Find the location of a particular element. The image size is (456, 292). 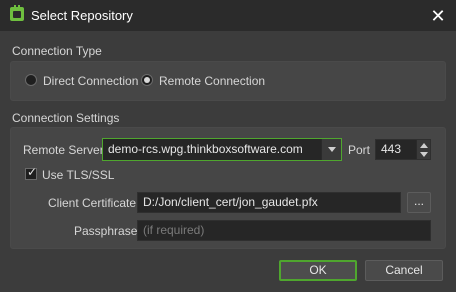

app-icon is located at coordinates (17, 13).